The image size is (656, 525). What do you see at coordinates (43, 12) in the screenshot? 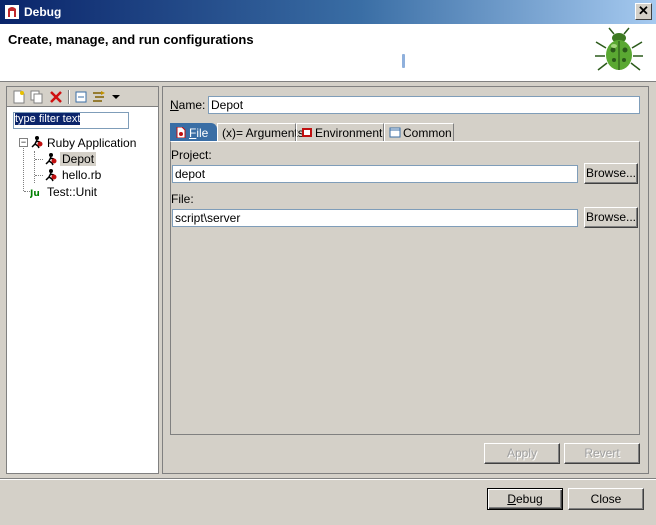
I see `window-title: Debug` at bounding box center [43, 12].